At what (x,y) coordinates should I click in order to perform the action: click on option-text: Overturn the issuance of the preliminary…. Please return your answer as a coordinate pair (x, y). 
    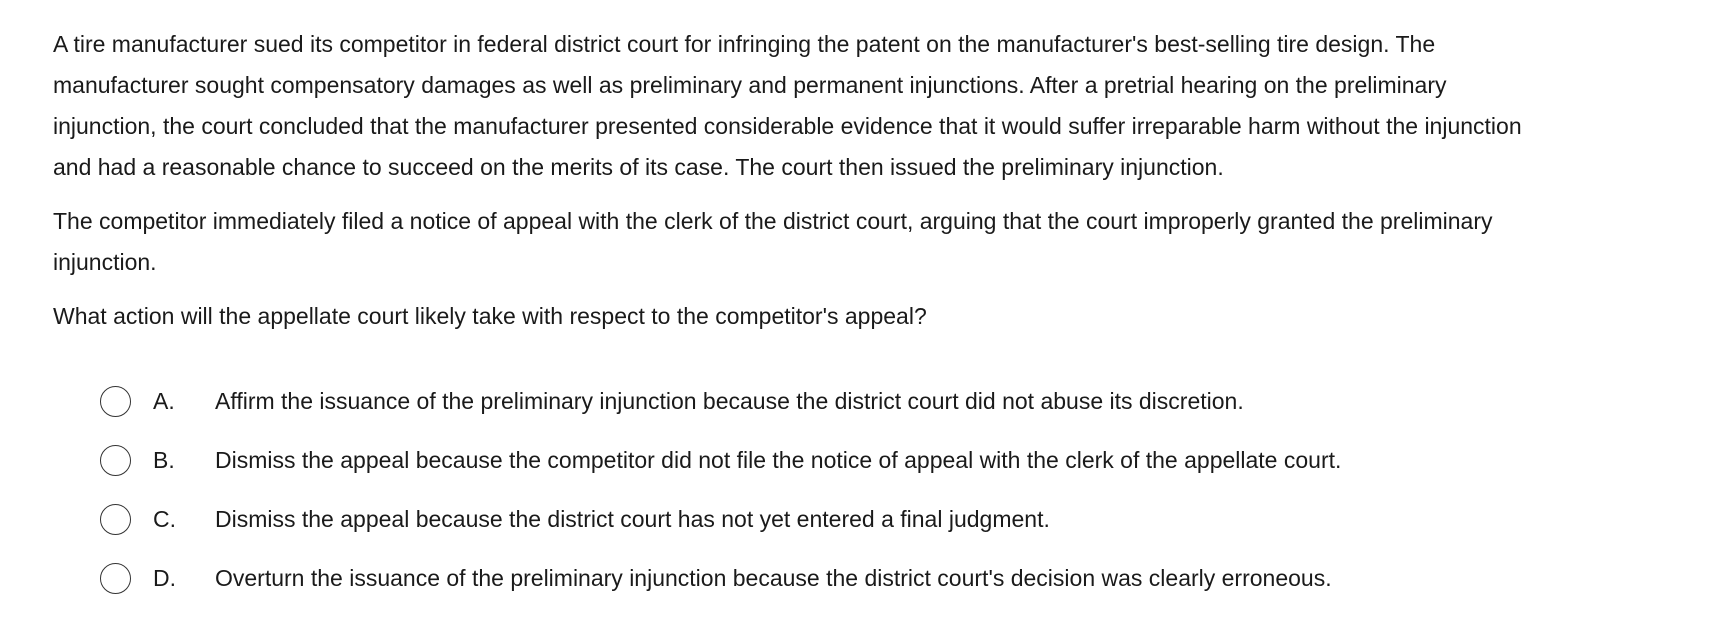
    Looking at the image, I should click on (773, 578).